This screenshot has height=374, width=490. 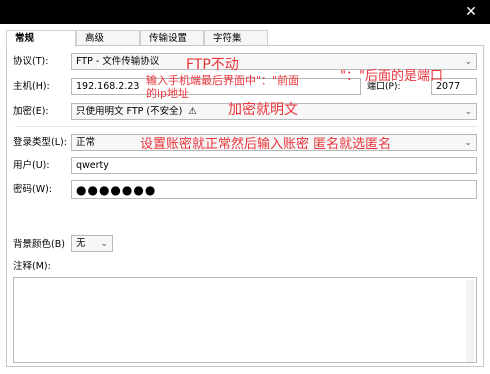 I want to click on tab-transfer-settings: 传输设置, so click(x=172, y=38).